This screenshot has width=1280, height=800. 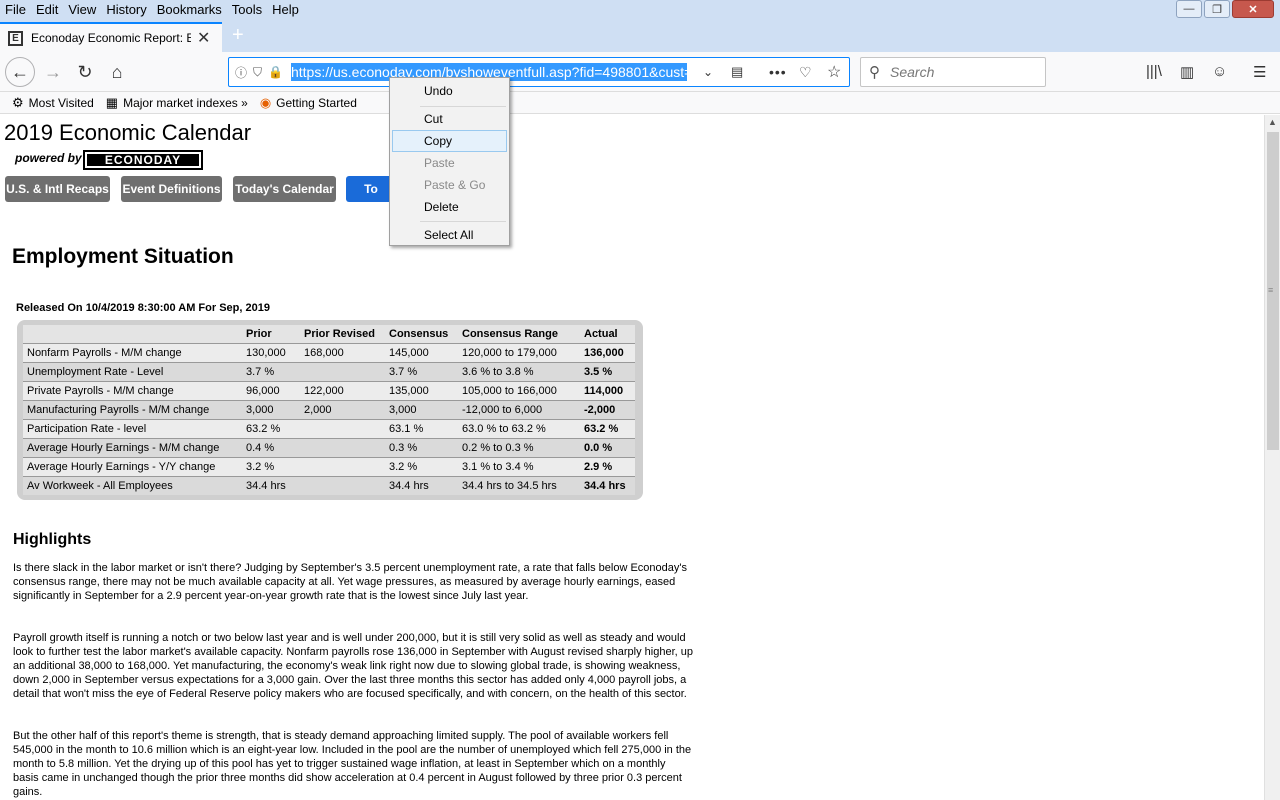 What do you see at coordinates (342, 390) in the screenshot?
I see `table-cell: 122,000` at bounding box center [342, 390].